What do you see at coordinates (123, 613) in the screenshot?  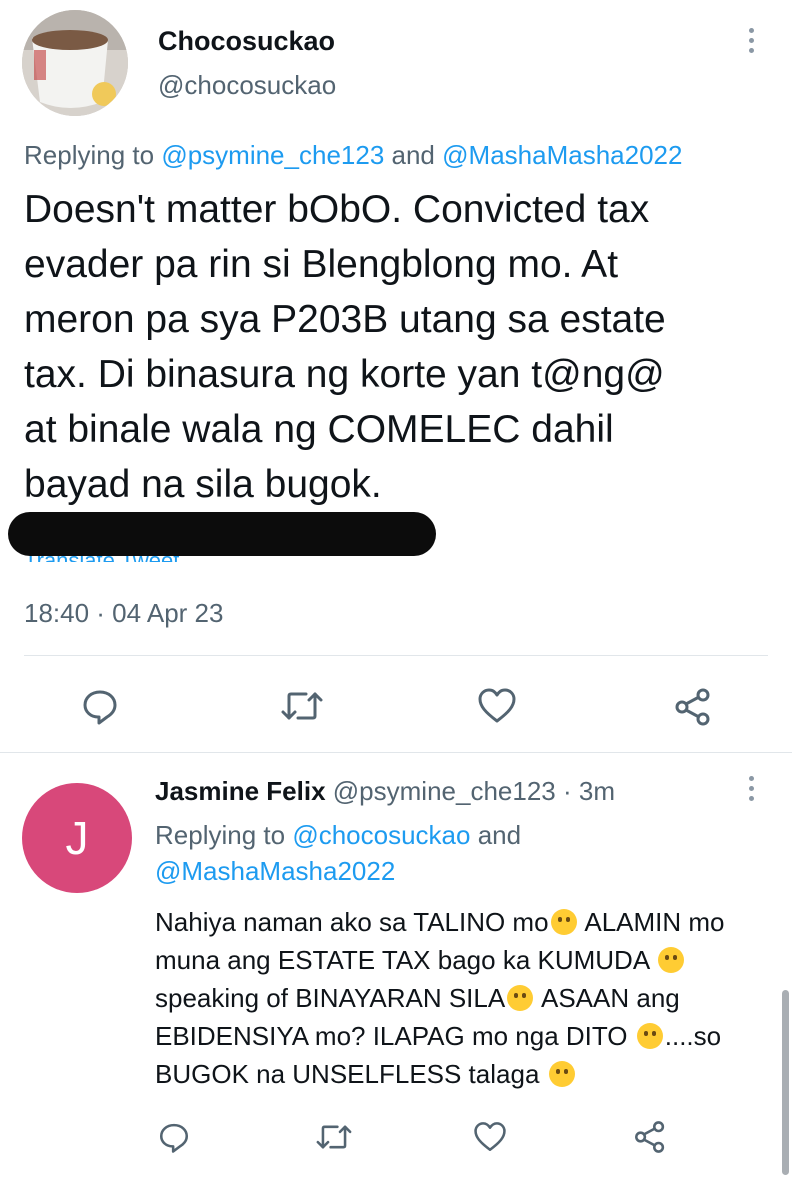 I see `timestamp: 18:40 · 04 Apr 23` at bounding box center [123, 613].